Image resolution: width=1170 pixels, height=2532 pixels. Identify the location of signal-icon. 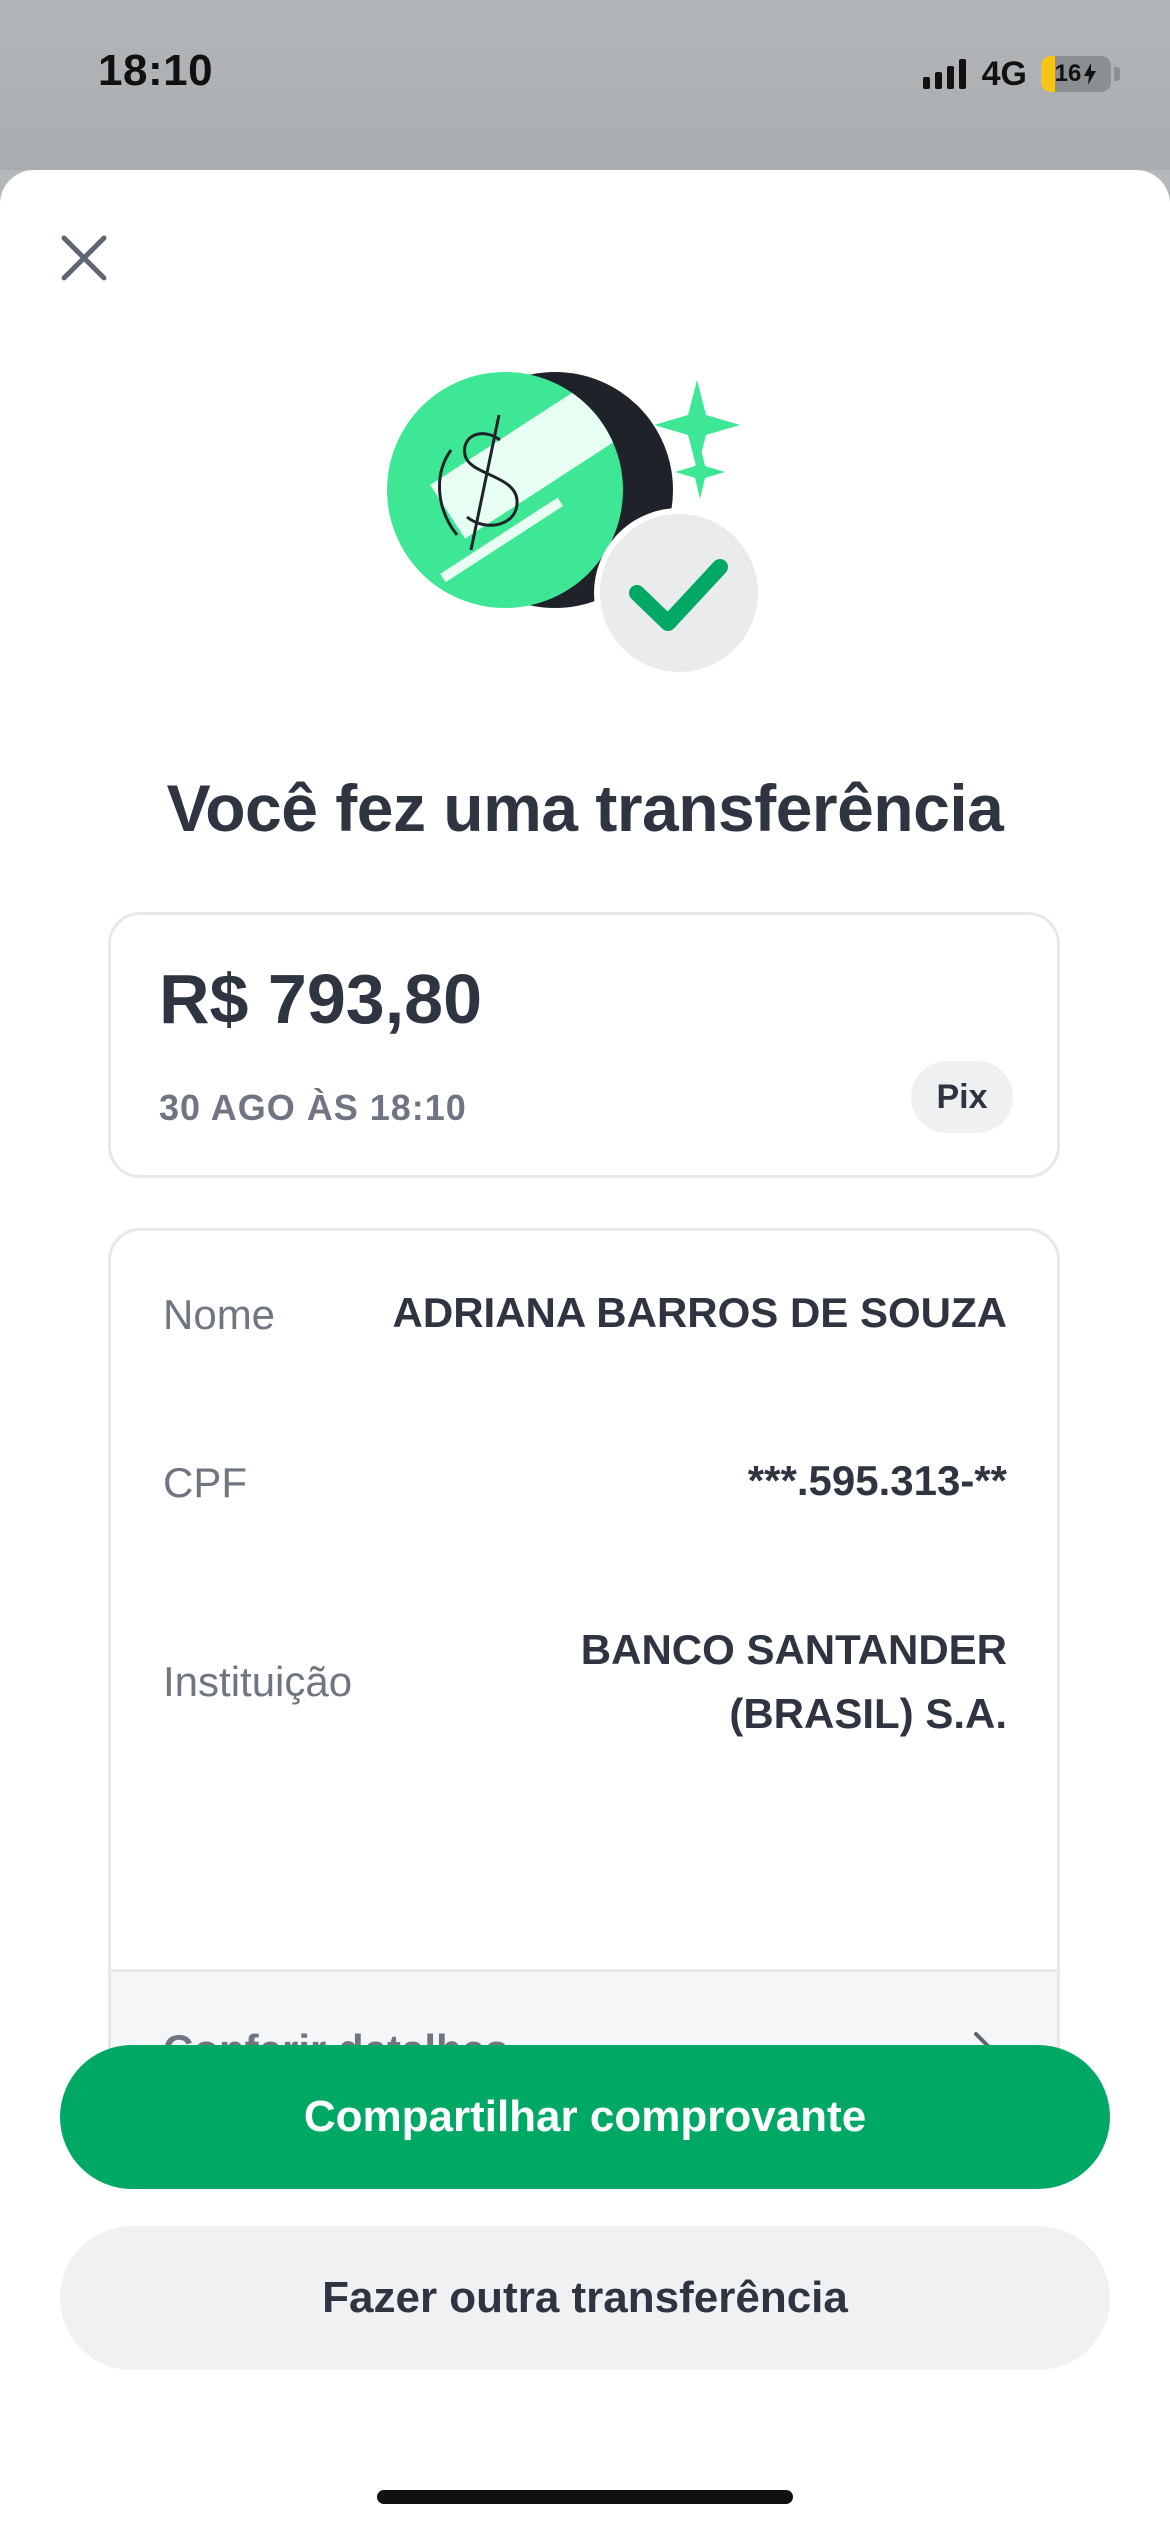
(944, 74).